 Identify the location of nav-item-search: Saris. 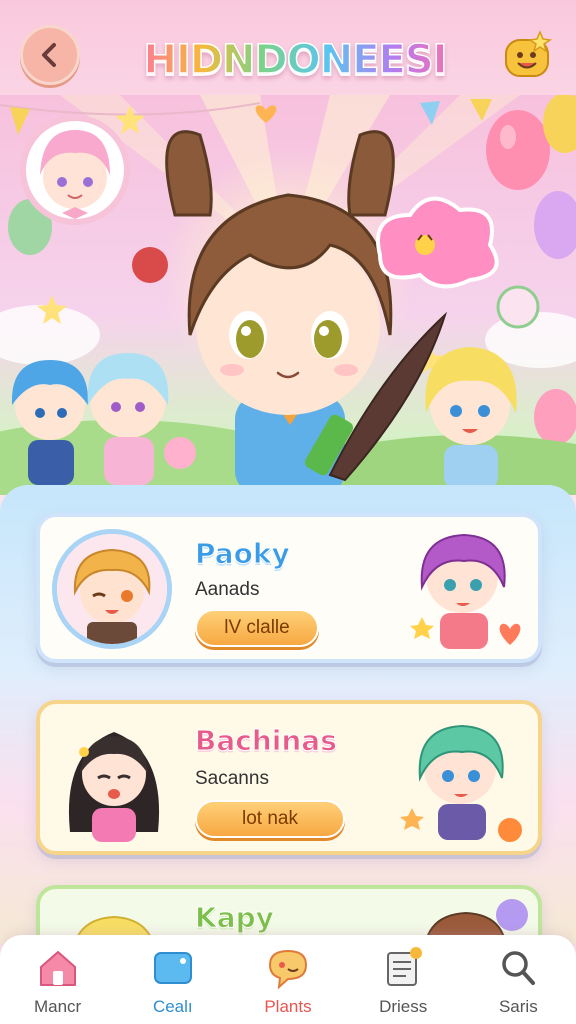
(518, 982).